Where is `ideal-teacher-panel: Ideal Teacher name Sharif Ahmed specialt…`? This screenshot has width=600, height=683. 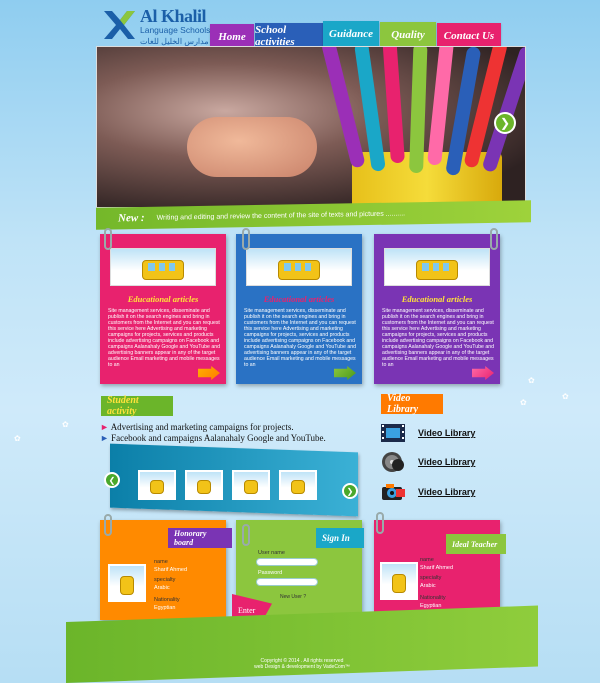 ideal-teacher-panel: Ideal Teacher name Sharif Ahmed specialt… is located at coordinates (440, 570).